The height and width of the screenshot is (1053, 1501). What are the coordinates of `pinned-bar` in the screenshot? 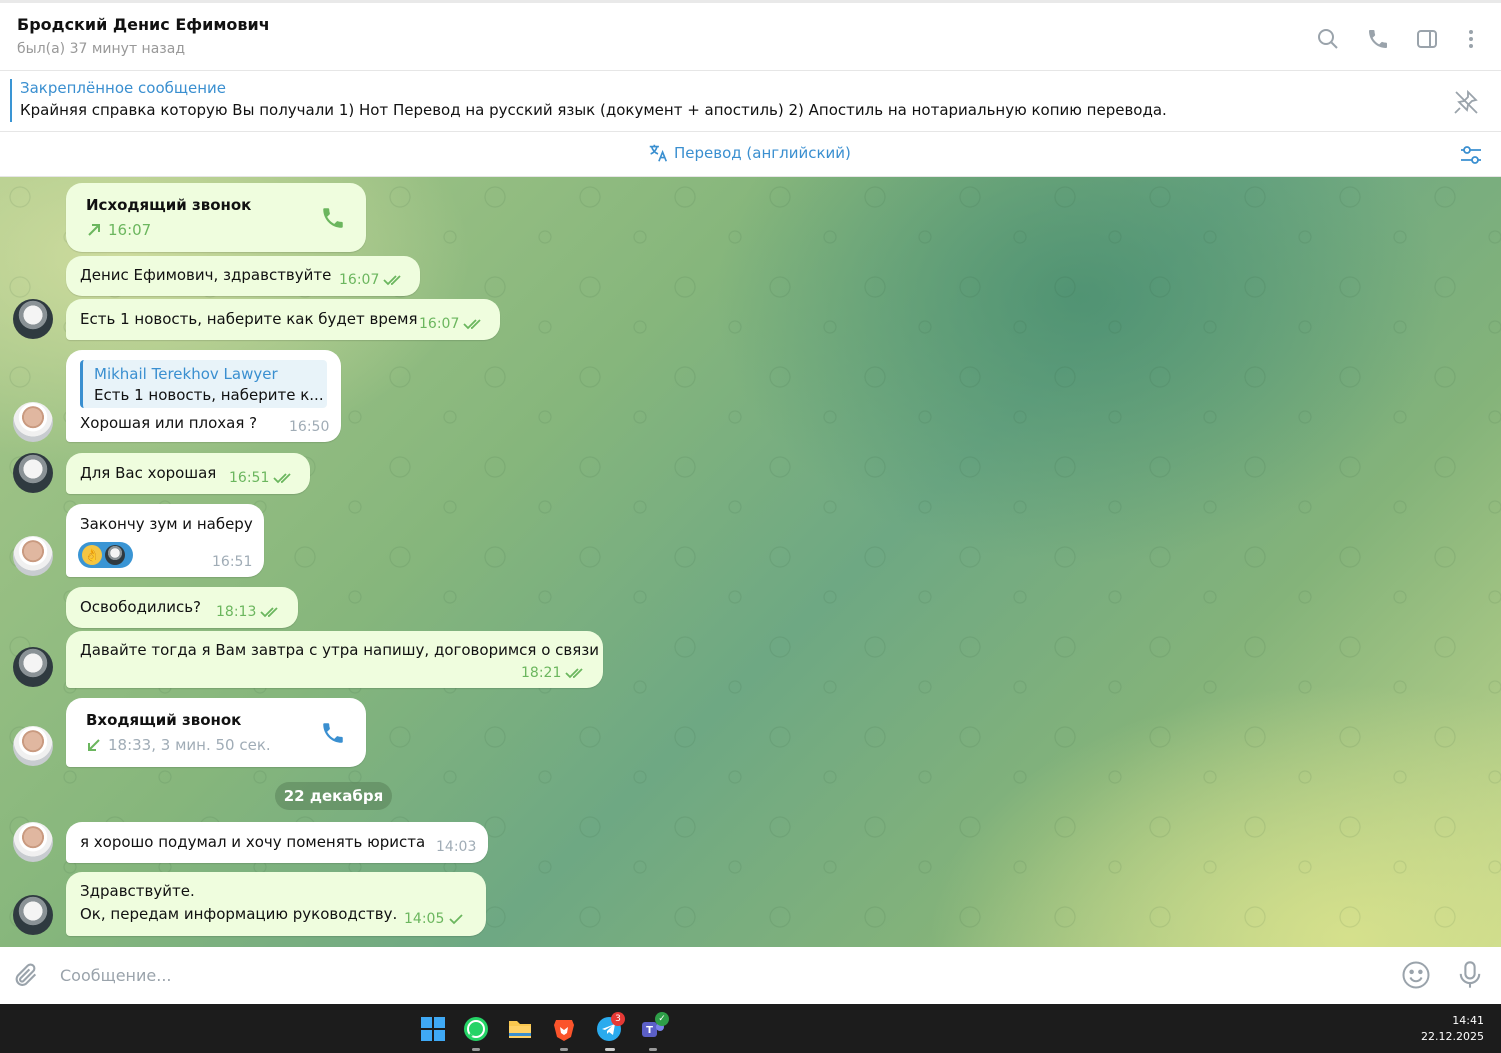 It's located at (11, 100).